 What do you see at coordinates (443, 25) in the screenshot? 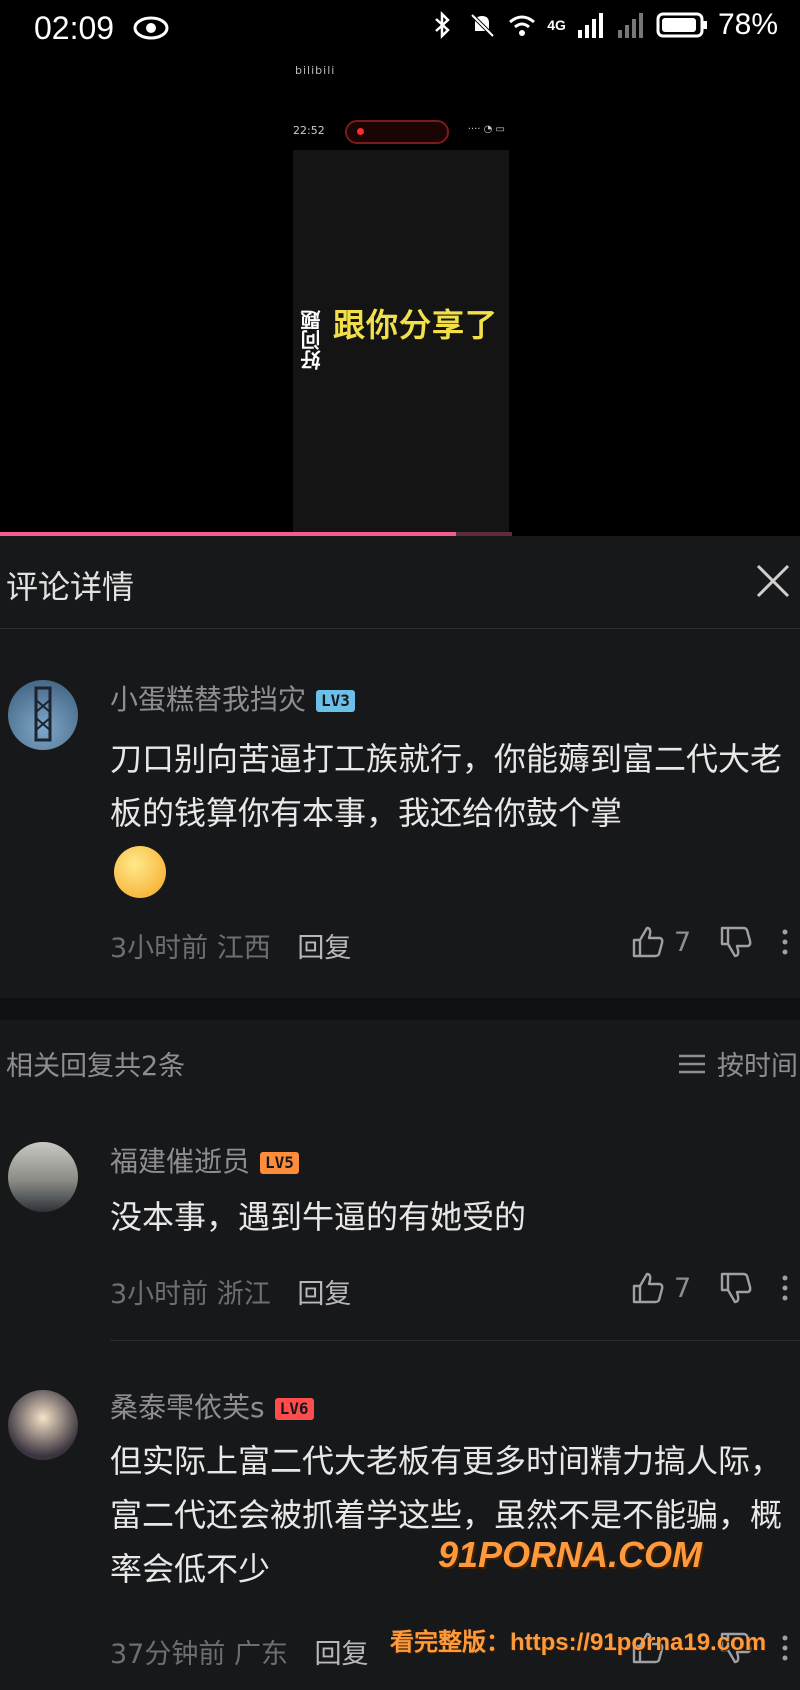
I see `bluetooth-icon` at bounding box center [443, 25].